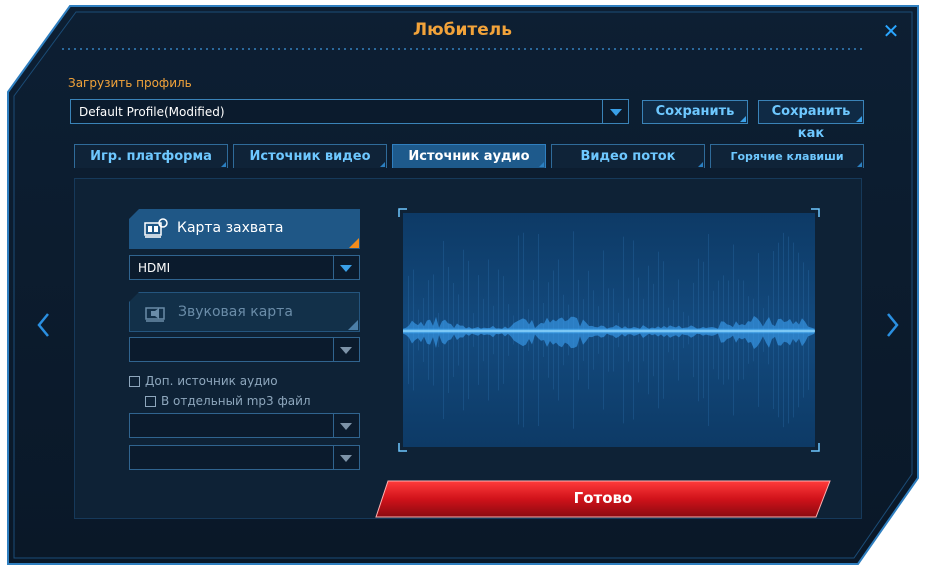  I want to click on separate-mp3-label: В отдельный mp3 файл, so click(236, 401).